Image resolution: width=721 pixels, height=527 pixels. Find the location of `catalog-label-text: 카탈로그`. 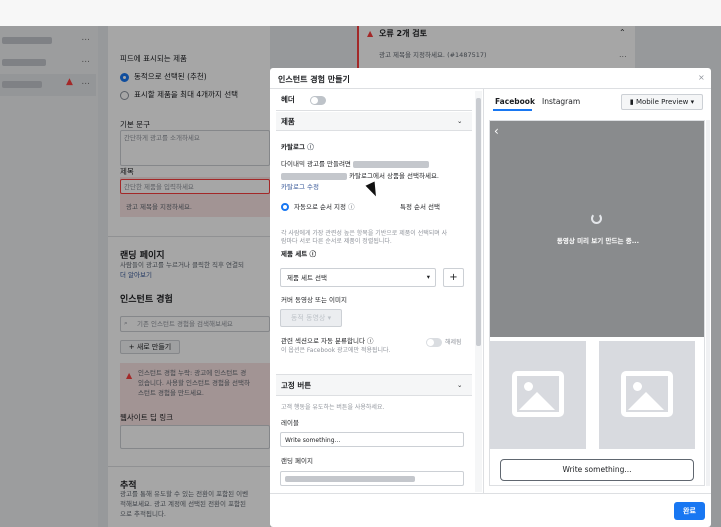

catalog-label-text: 카탈로그 is located at coordinates (293, 147).